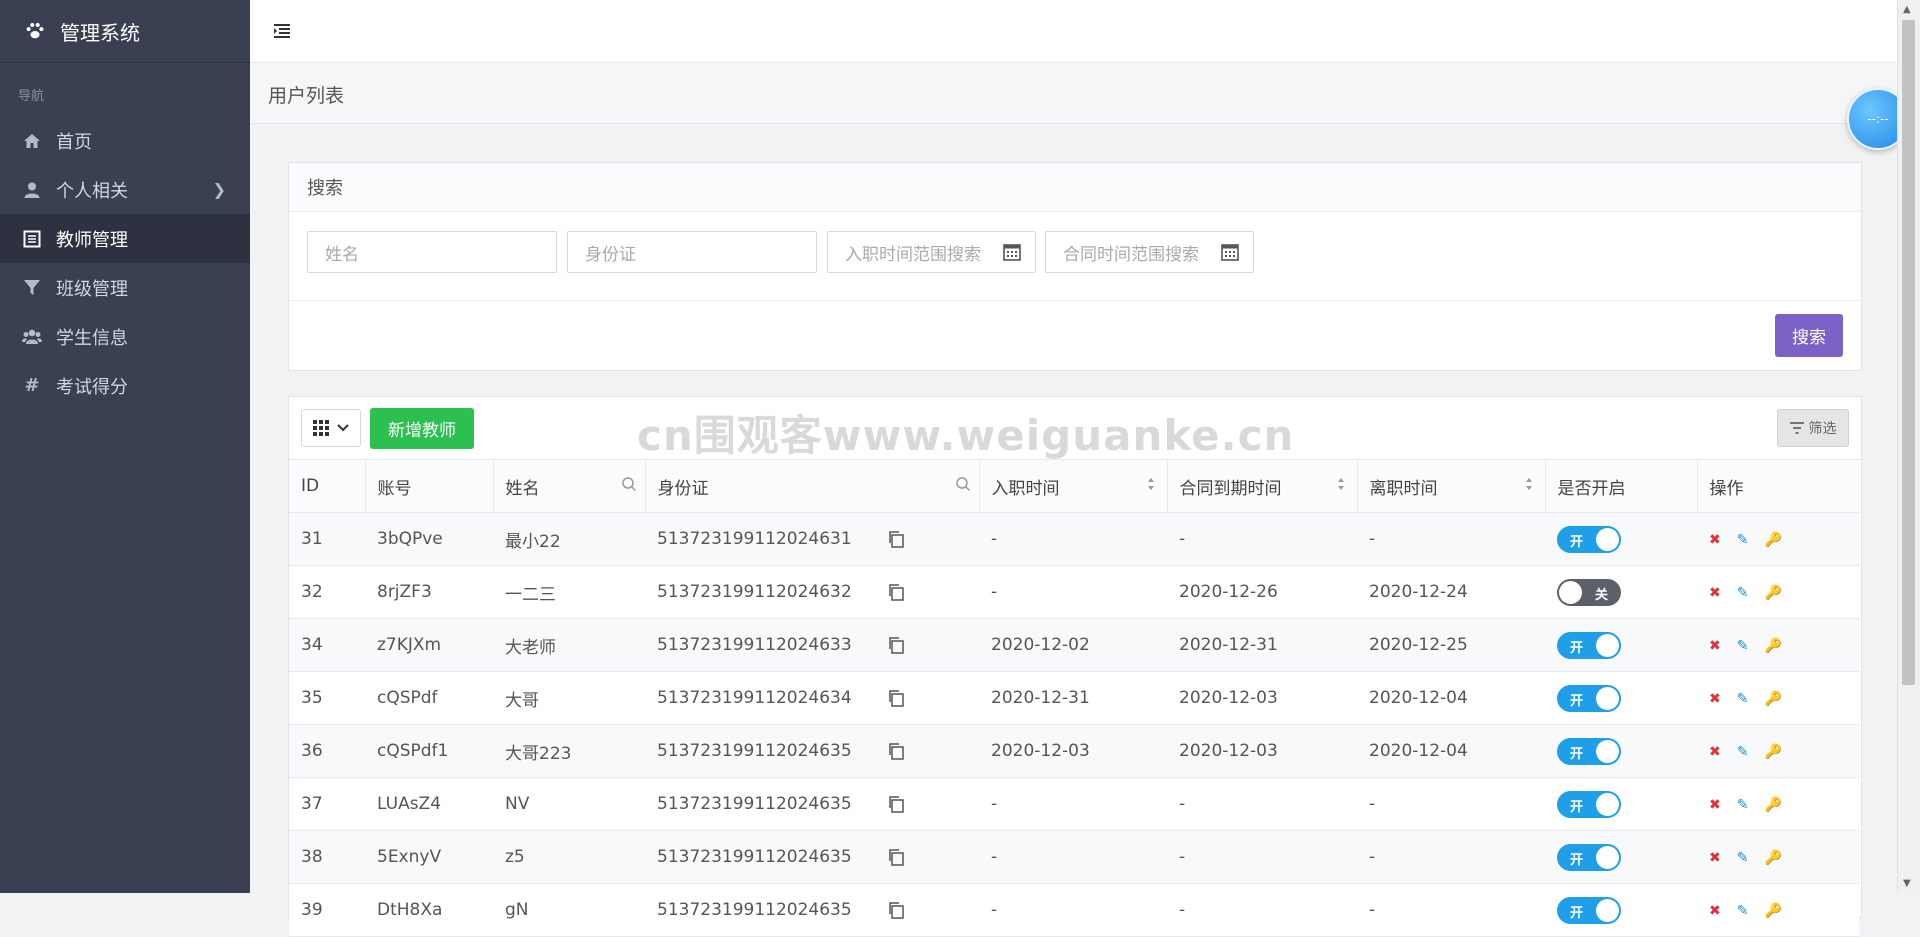  I want to click on cell-name: gN, so click(569, 910).